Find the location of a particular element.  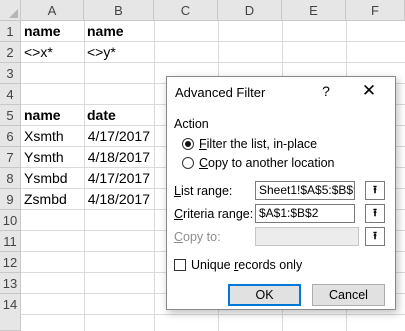

column-header-b: B is located at coordinates (119, 10).